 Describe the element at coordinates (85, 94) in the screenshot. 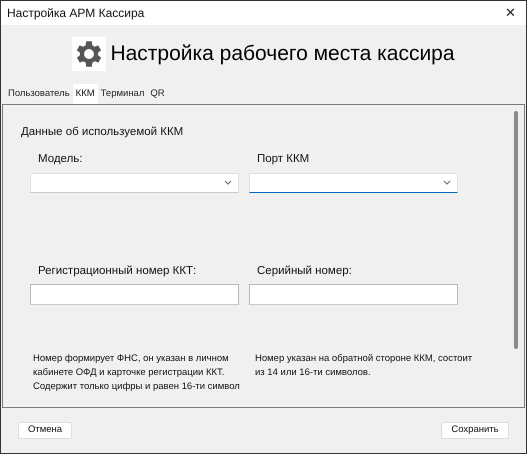

I see `tab: ККМ` at that location.